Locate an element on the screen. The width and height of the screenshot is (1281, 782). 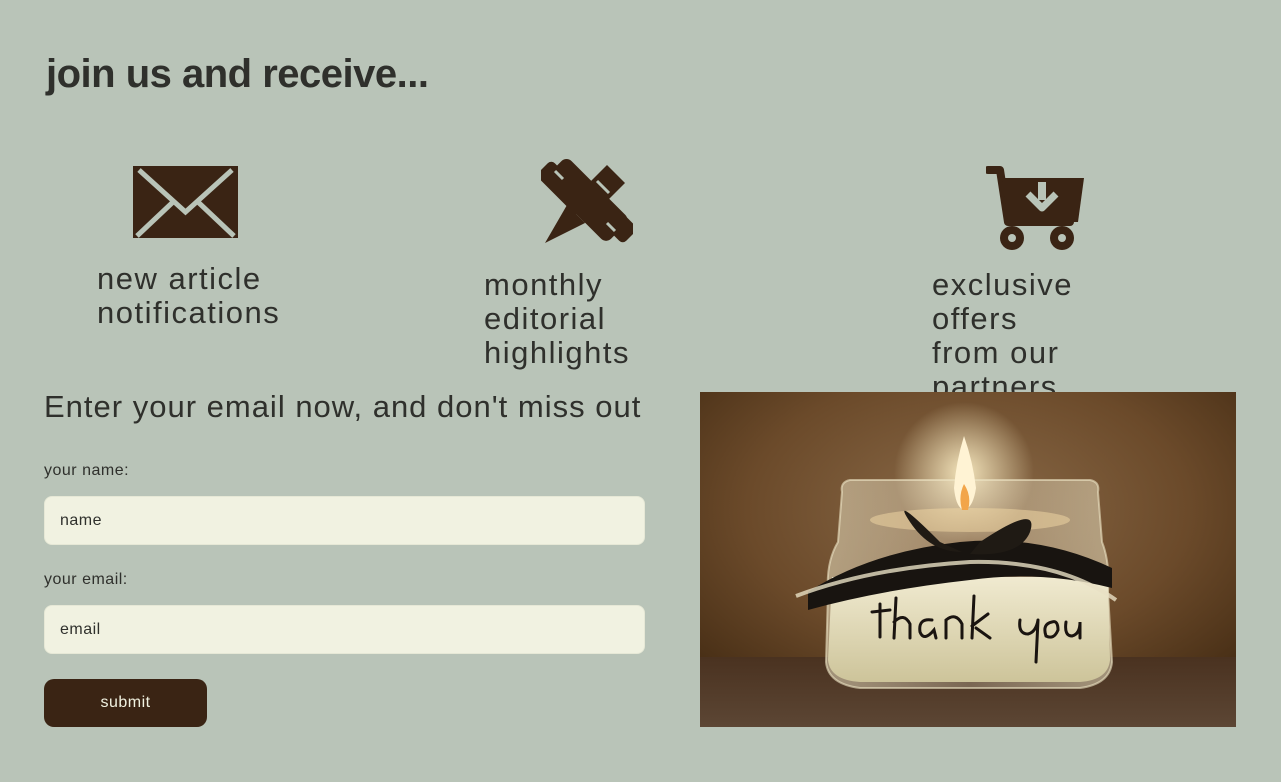
name-label: your name: is located at coordinates (87, 470).